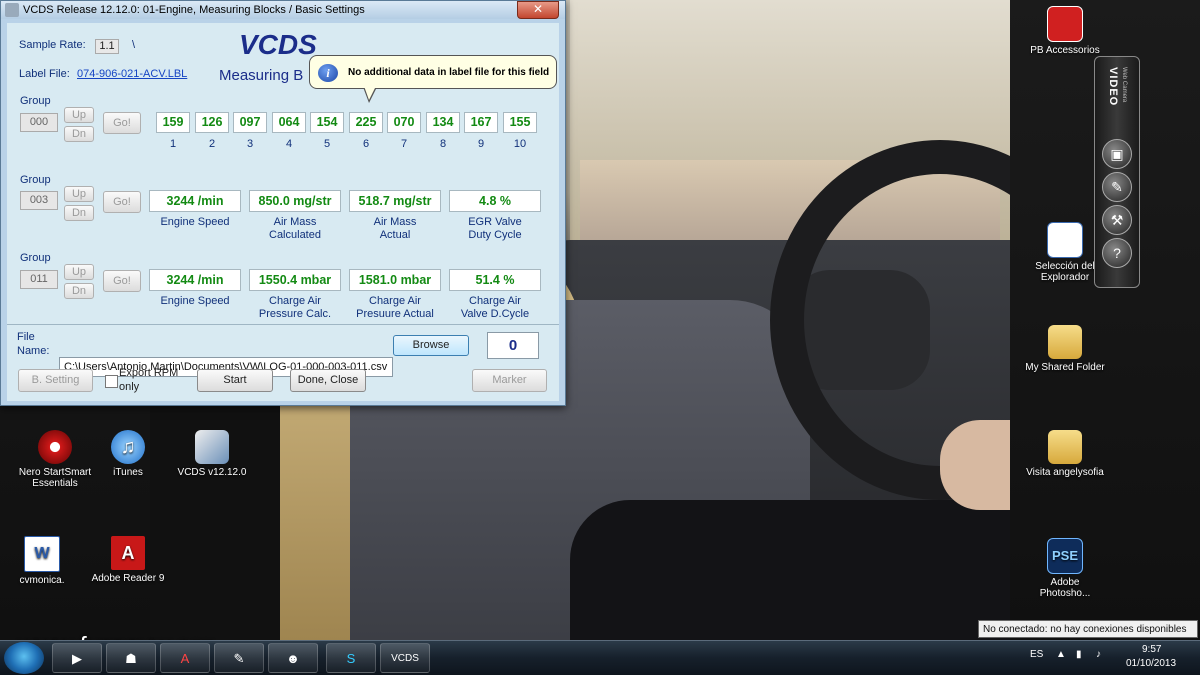 This screenshot has height=675, width=1200. What do you see at coordinates (35, 101) in the screenshot?
I see `group-1-label: Group` at bounding box center [35, 101].